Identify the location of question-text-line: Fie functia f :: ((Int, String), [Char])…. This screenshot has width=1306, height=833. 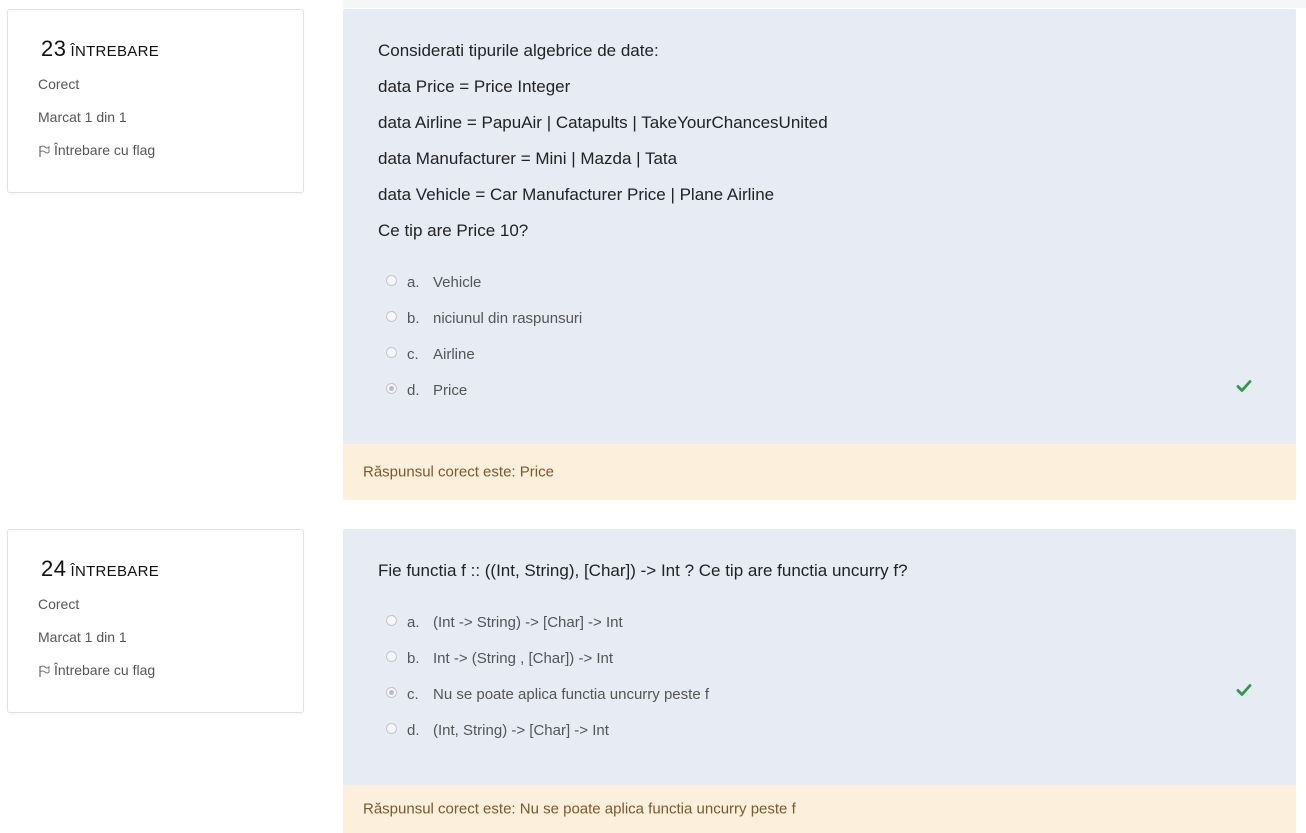
(643, 570).